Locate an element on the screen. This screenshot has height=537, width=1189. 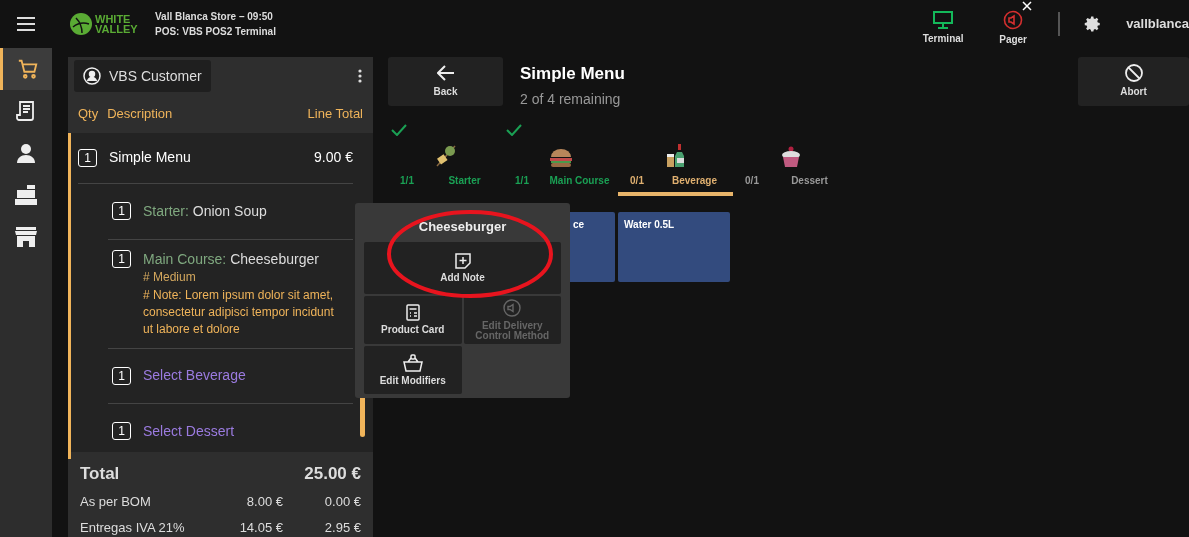
monitor-icon is located at coordinates (943, 20).